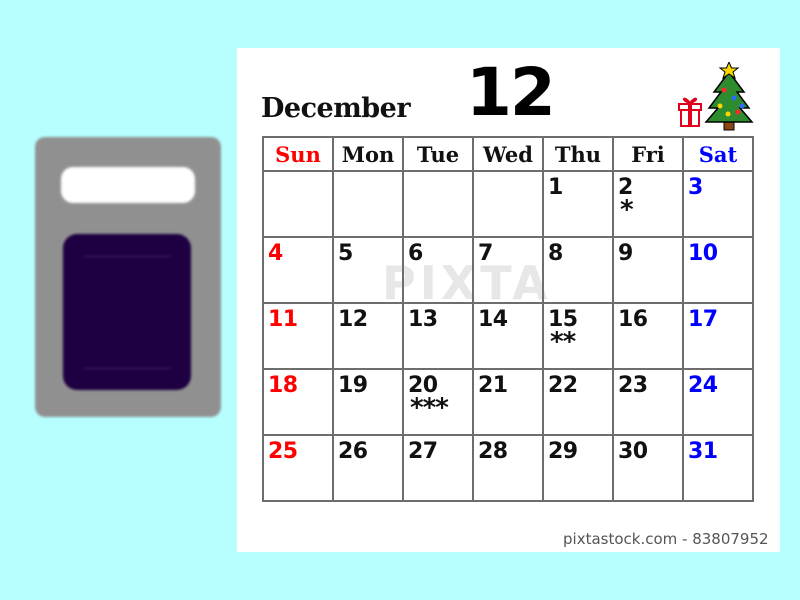 This screenshot has height=600, width=800. What do you see at coordinates (128, 185) in the screenshot?
I see `widget-header-bar` at bounding box center [128, 185].